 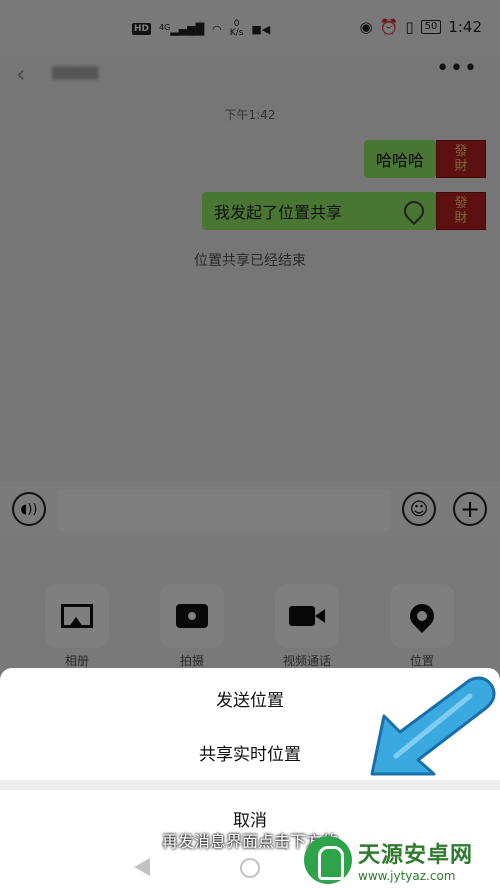 I want to click on tutorial-arrow-icon, so click(x=433, y=726).